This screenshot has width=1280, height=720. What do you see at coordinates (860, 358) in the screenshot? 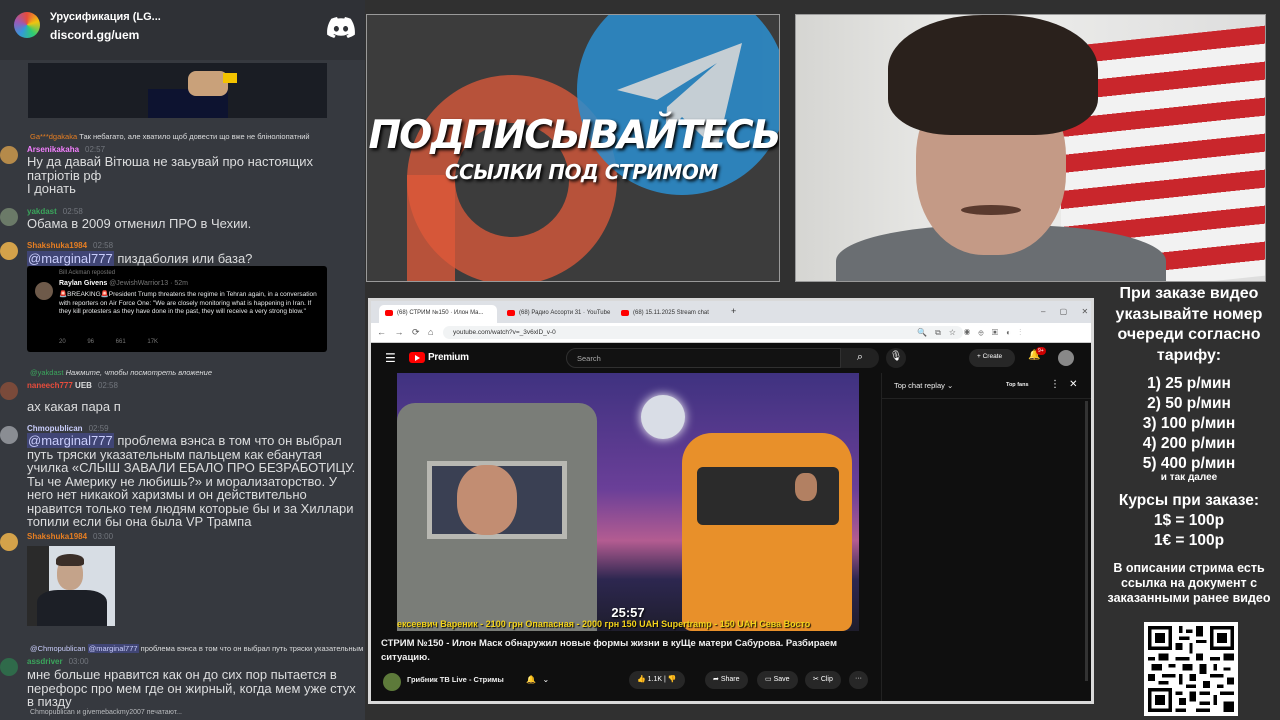
I see `search-icon: ⌕` at bounding box center [860, 358].